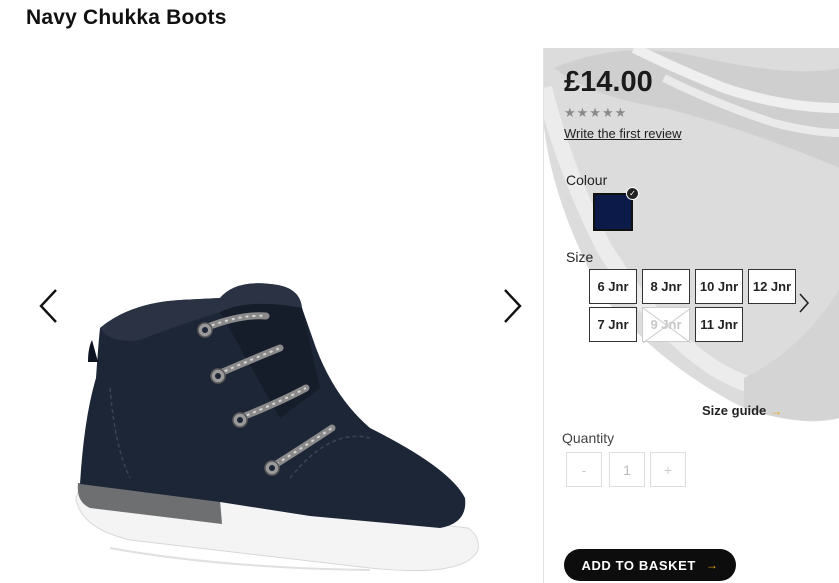 The width and height of the screenshot is (839, 583). Describe the element at coordinates (613, 286) in the screenshot. I see `size-option: 6 Jnr` at that location.